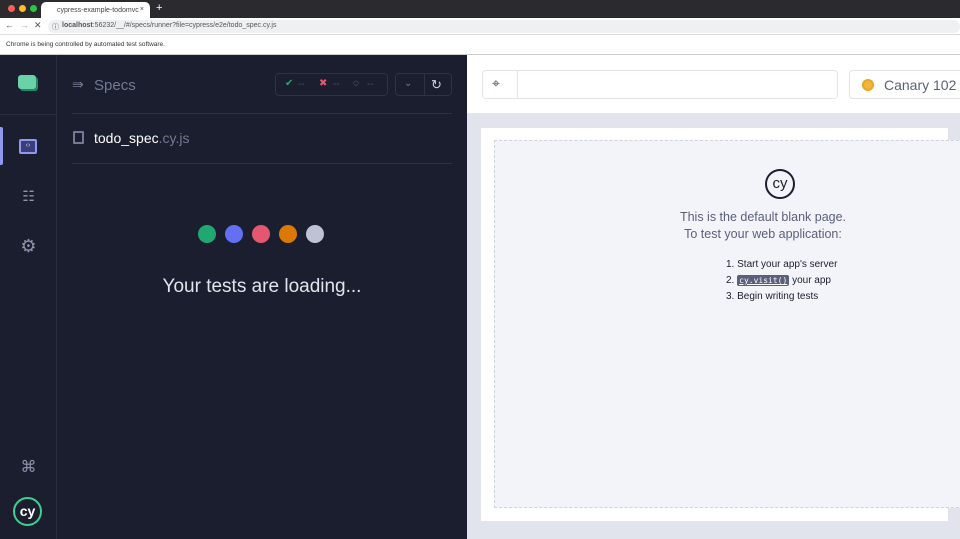  I want to click on chevron-down-icon: ⌄, so click(408, 83).